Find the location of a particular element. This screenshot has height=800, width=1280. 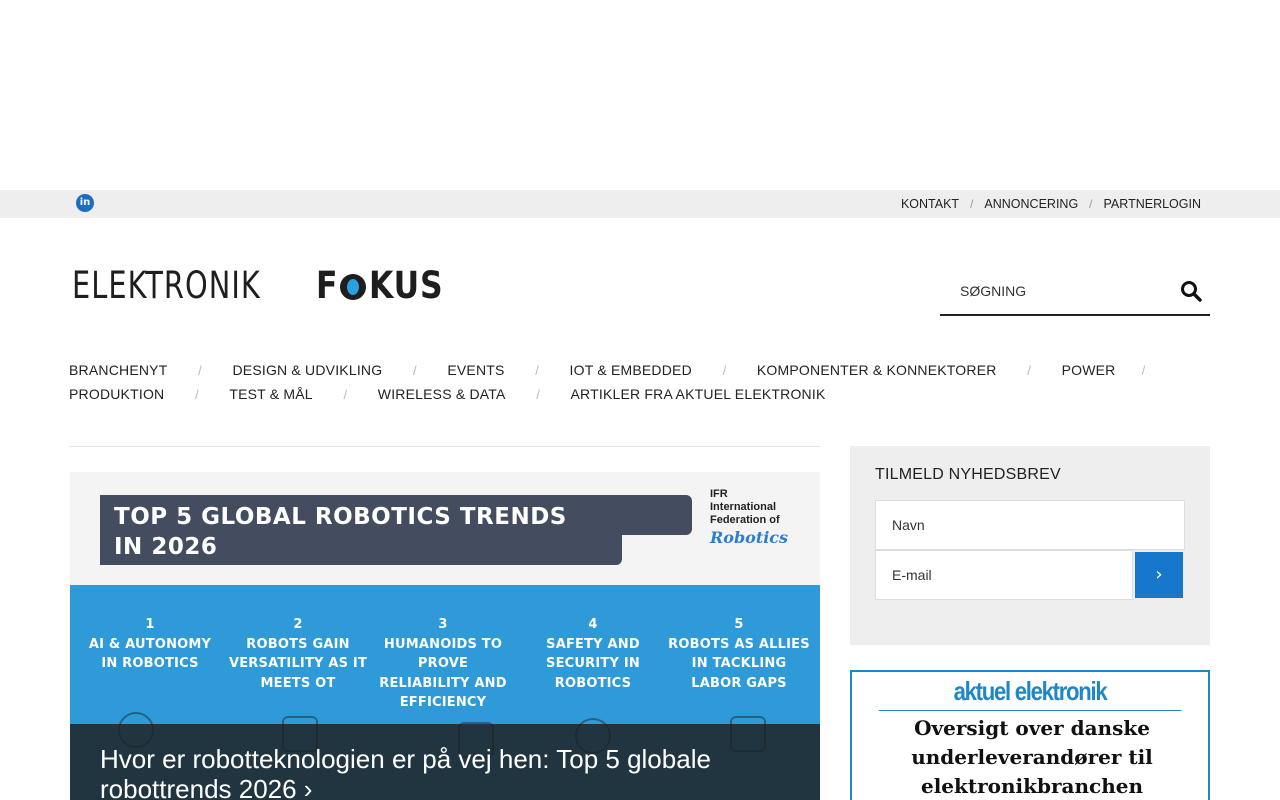

nav-item-wireless-data: WIRELESS & DATA is located at coordinates (442, 394).